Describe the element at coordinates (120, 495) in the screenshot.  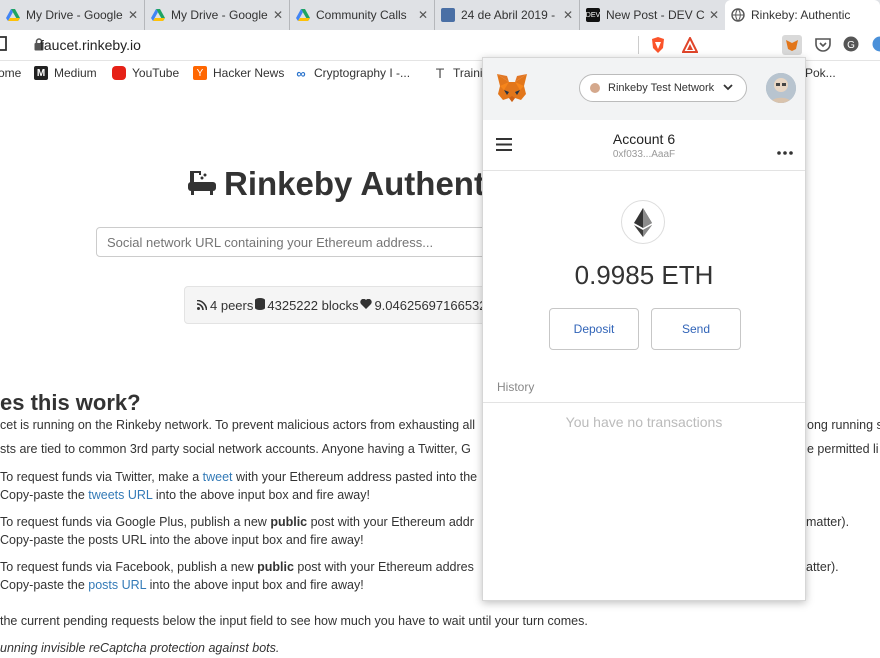
I see `tweets-url-link: tweets URL` at that location.